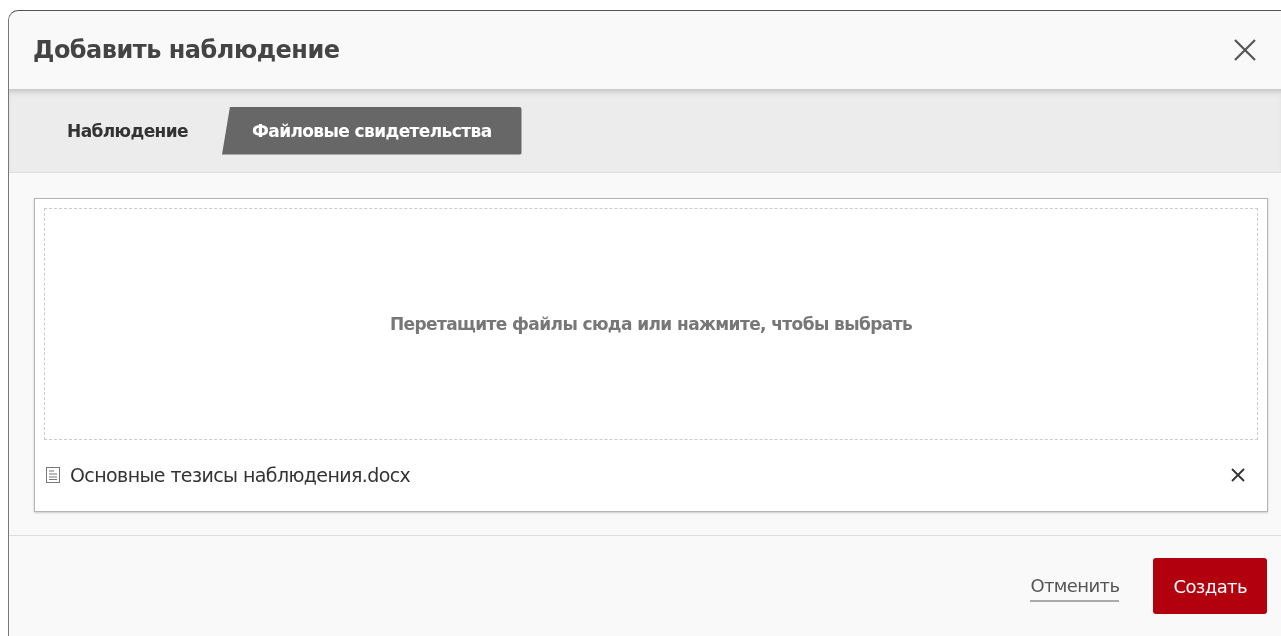  I want to click on tab: Наблюдение, so click(127, 130).